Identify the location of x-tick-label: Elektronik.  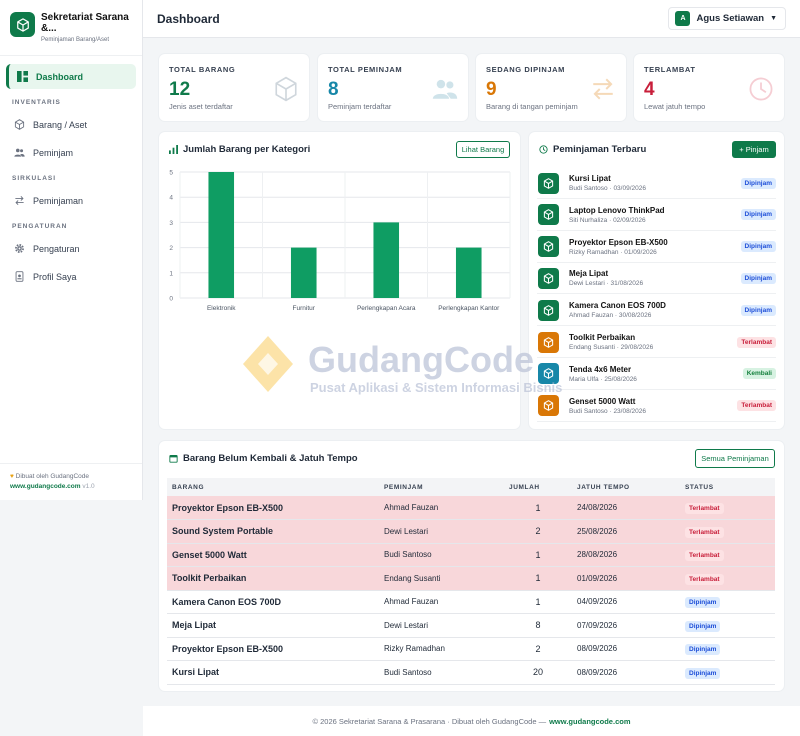
(221, 308).